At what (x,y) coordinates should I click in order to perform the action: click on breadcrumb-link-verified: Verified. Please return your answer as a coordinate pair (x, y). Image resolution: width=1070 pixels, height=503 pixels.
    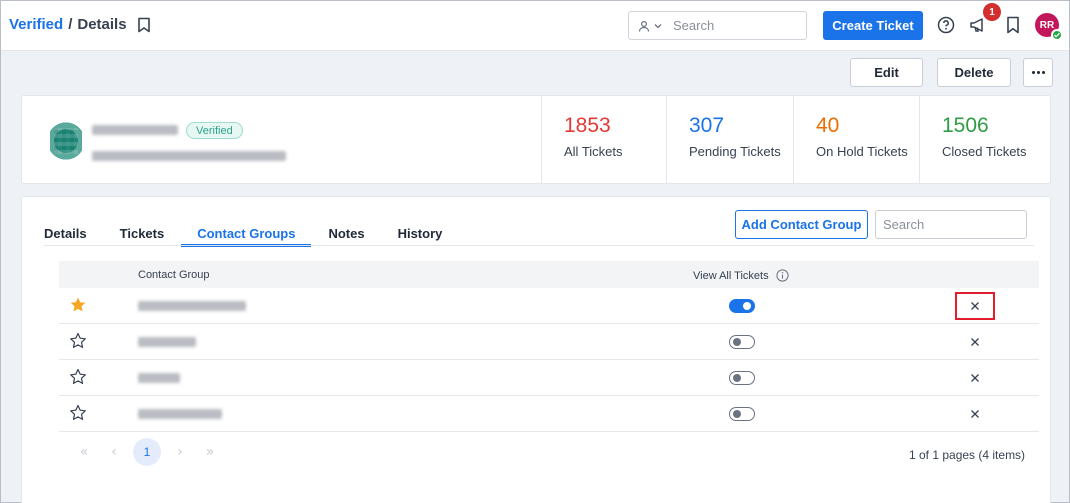
    Looking at the image, I should click on (36, 24).